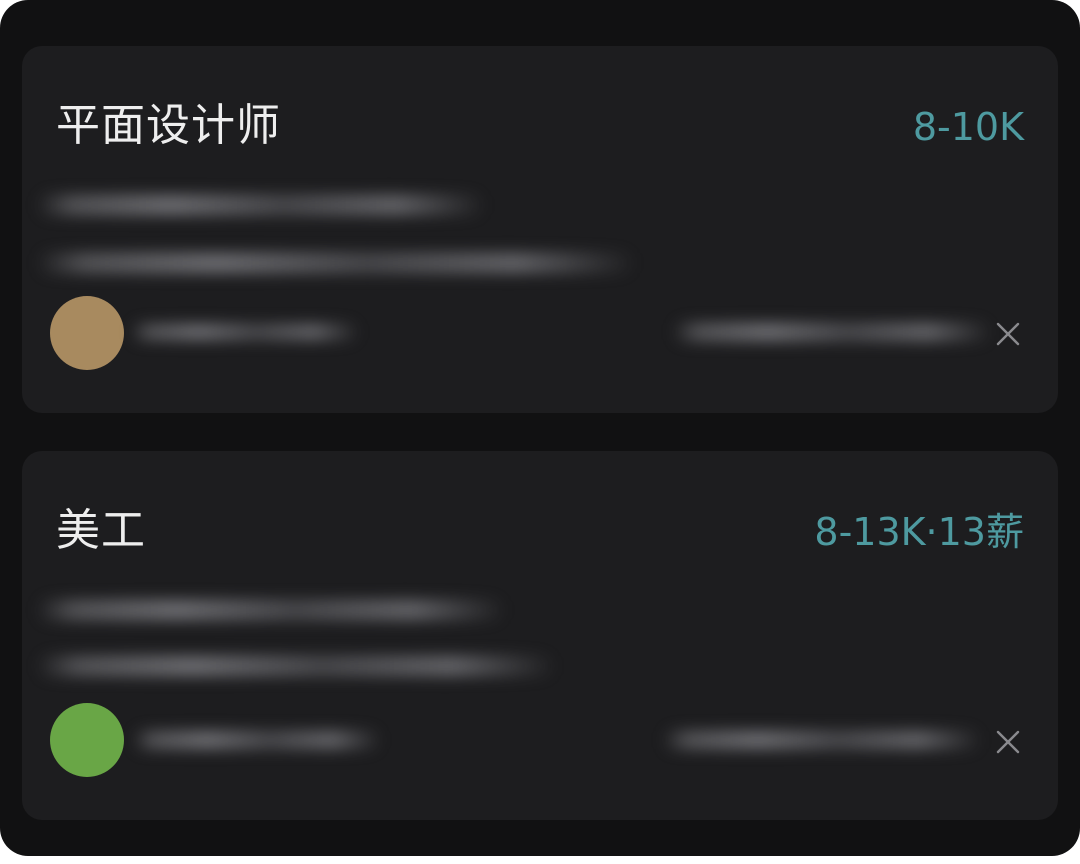 The width and height of the screenshot is (1080, 864). I want to click on job-title: 美工, so click(101, 530).